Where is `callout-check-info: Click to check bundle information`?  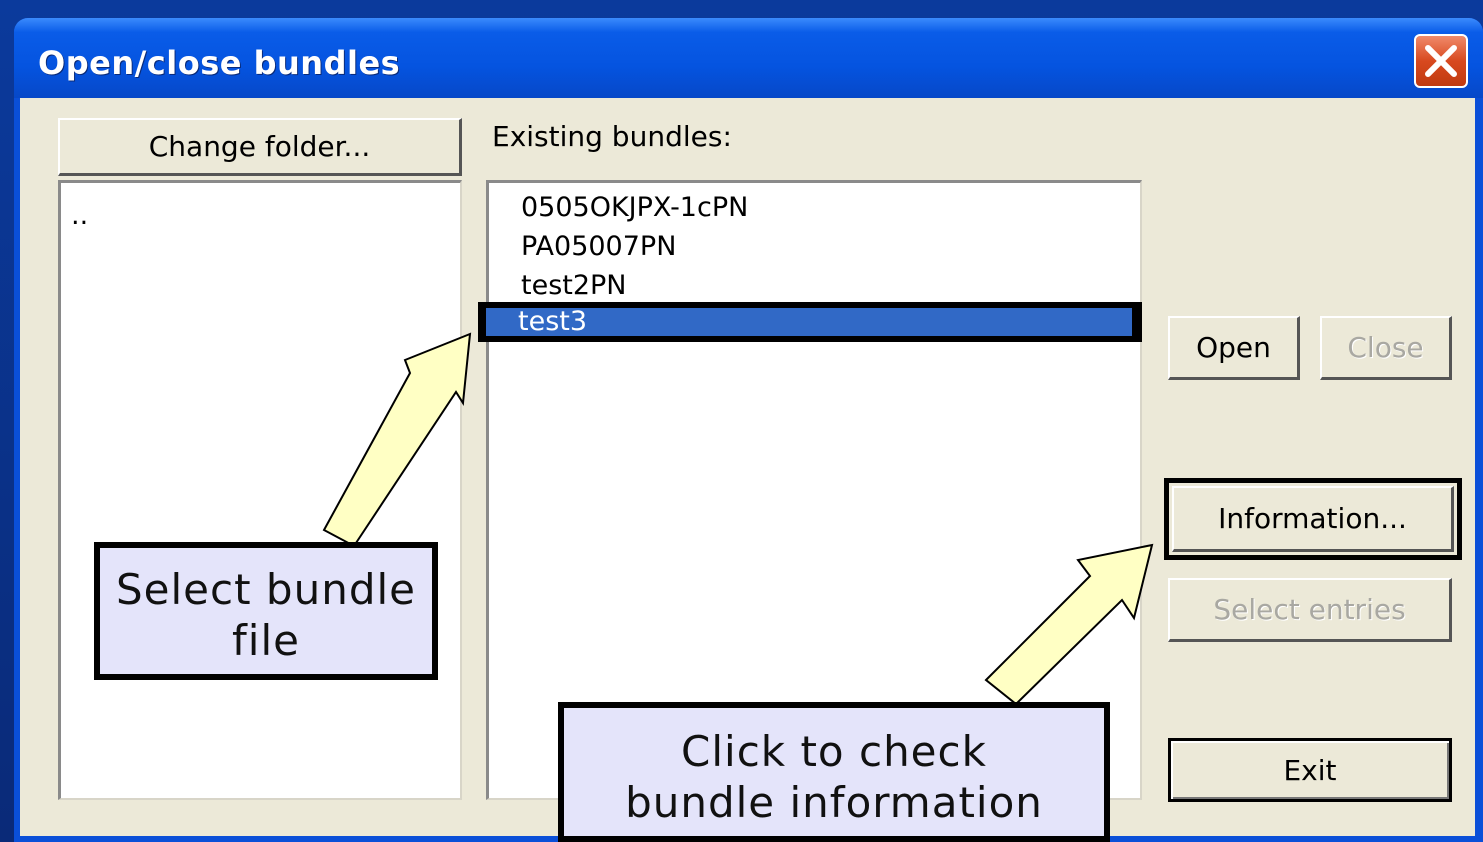 callout-check-info: Click to check bundle information is located at coordinates (834, 772).